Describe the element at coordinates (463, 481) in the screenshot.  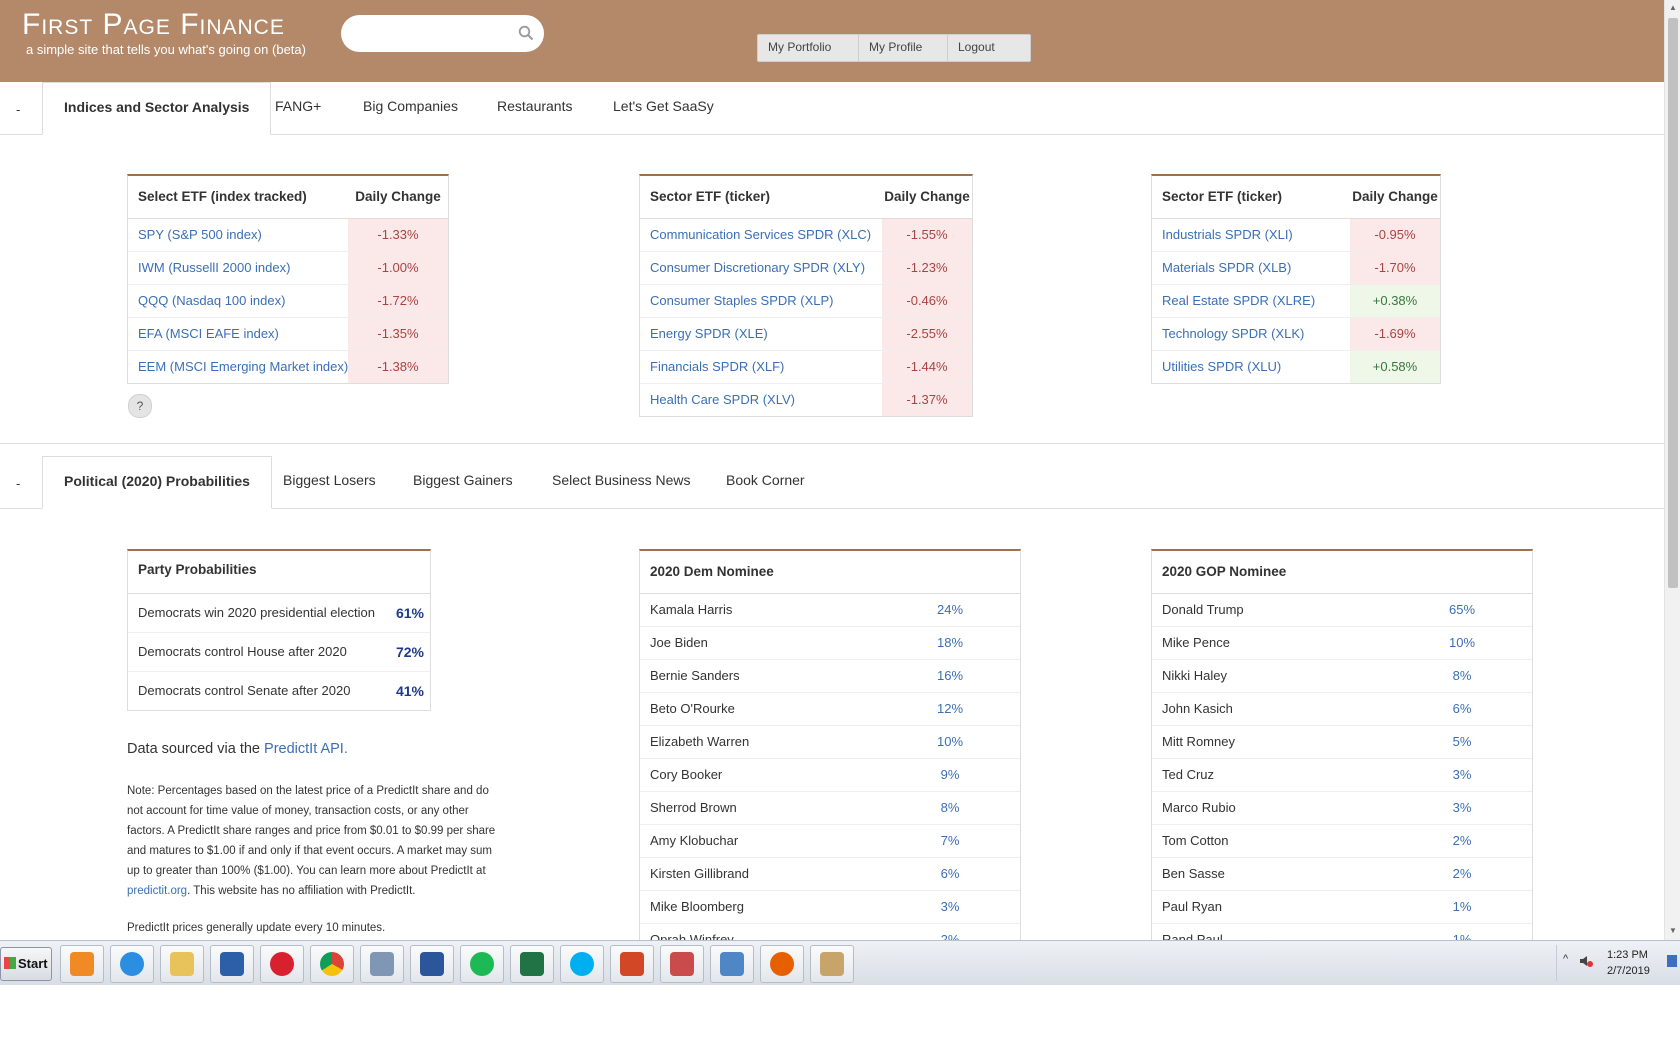
I see `tab-biggest-gainers: Biggest Gainers` at that location.